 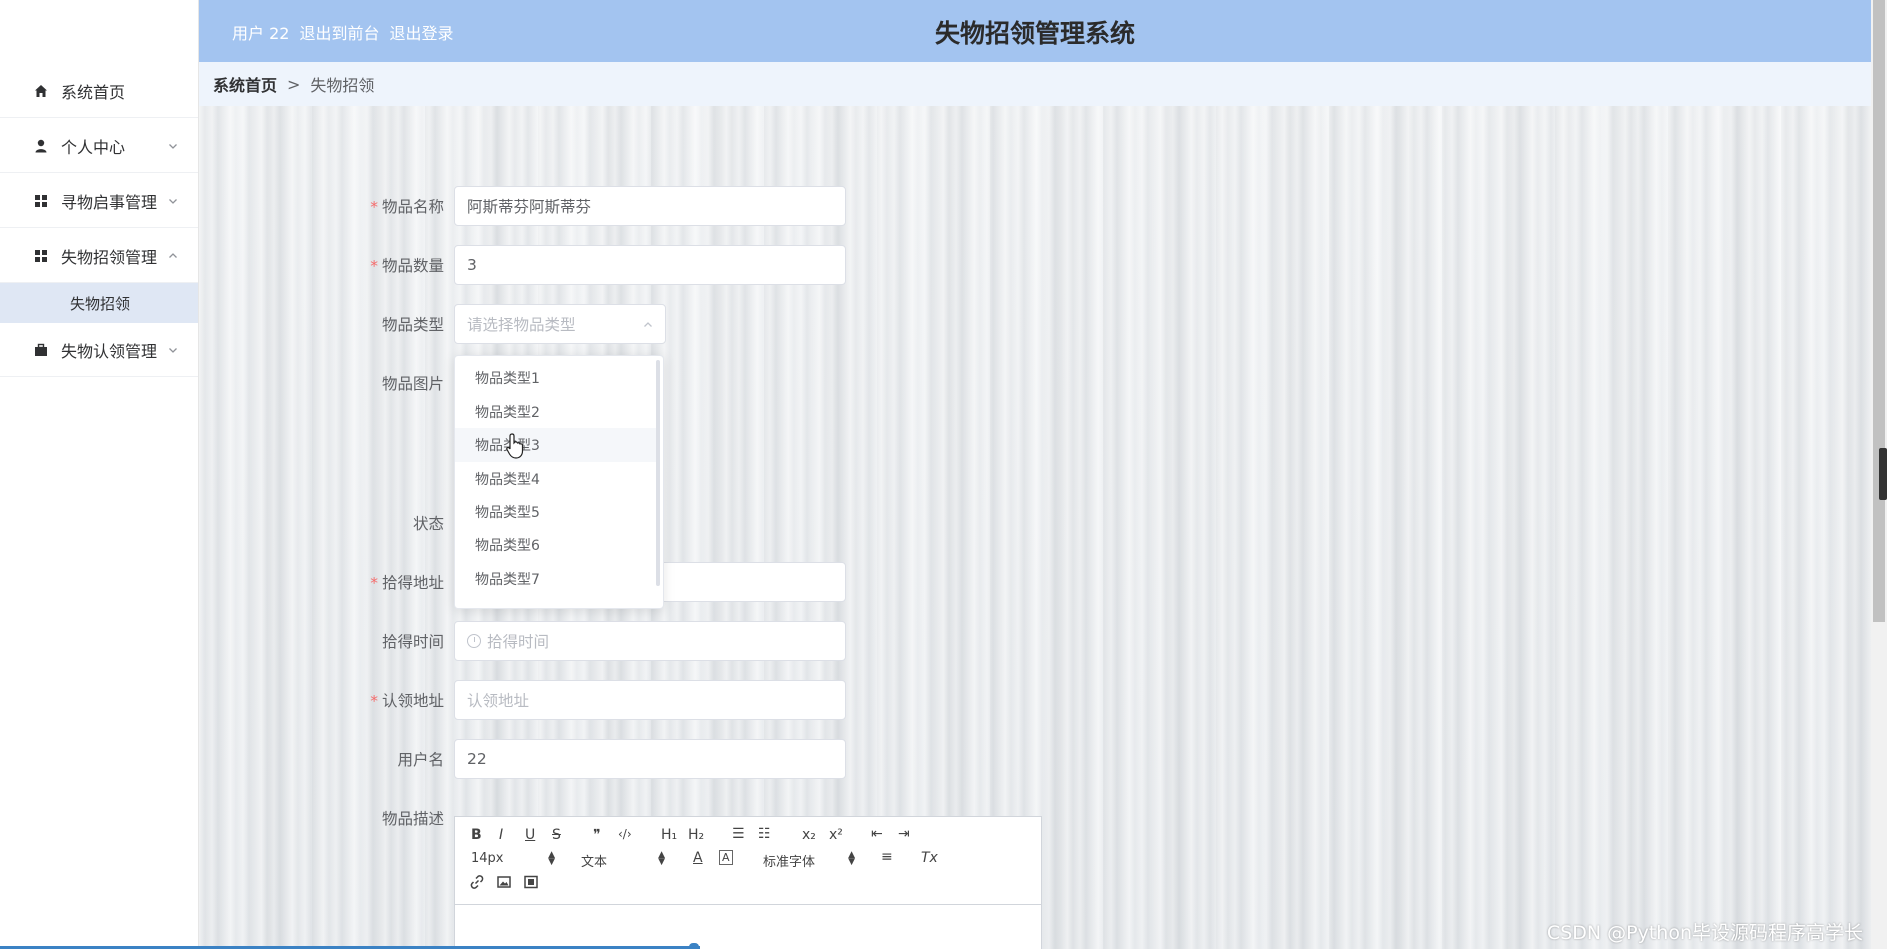 I want to click on quantity-field: 3, so click(x=650, y=265).